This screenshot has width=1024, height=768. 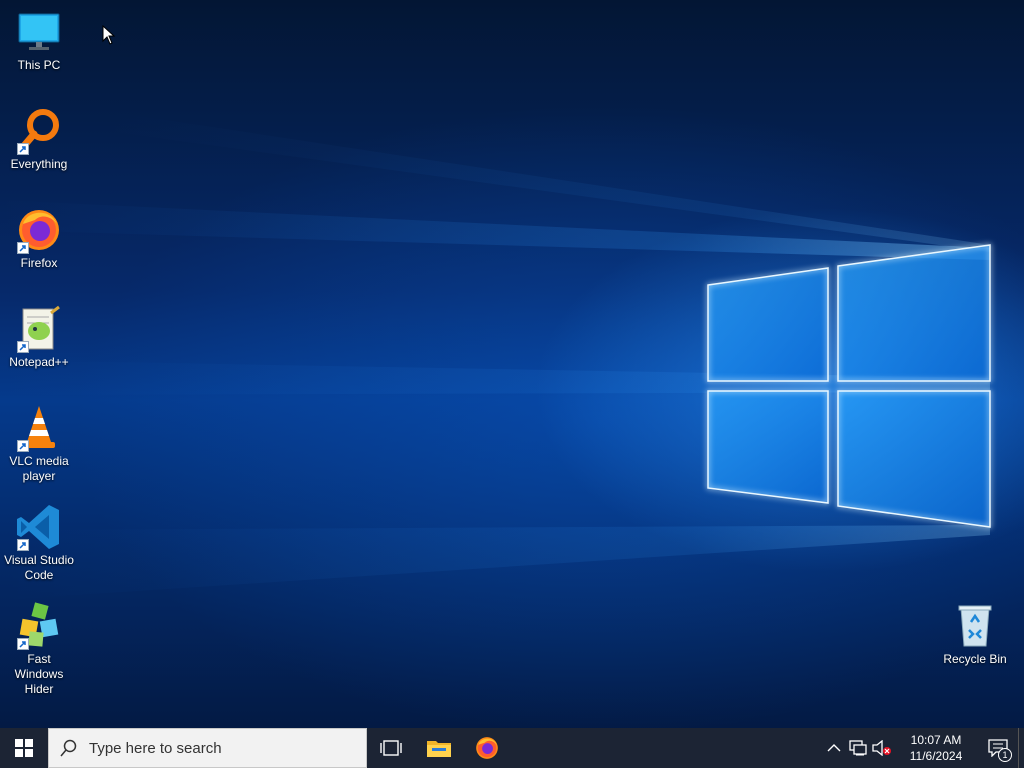 What do you see at coordinates (936, 740) in the screenshot?
I see `clock-time: 10:07 AM` at bounding box center [936, 740].